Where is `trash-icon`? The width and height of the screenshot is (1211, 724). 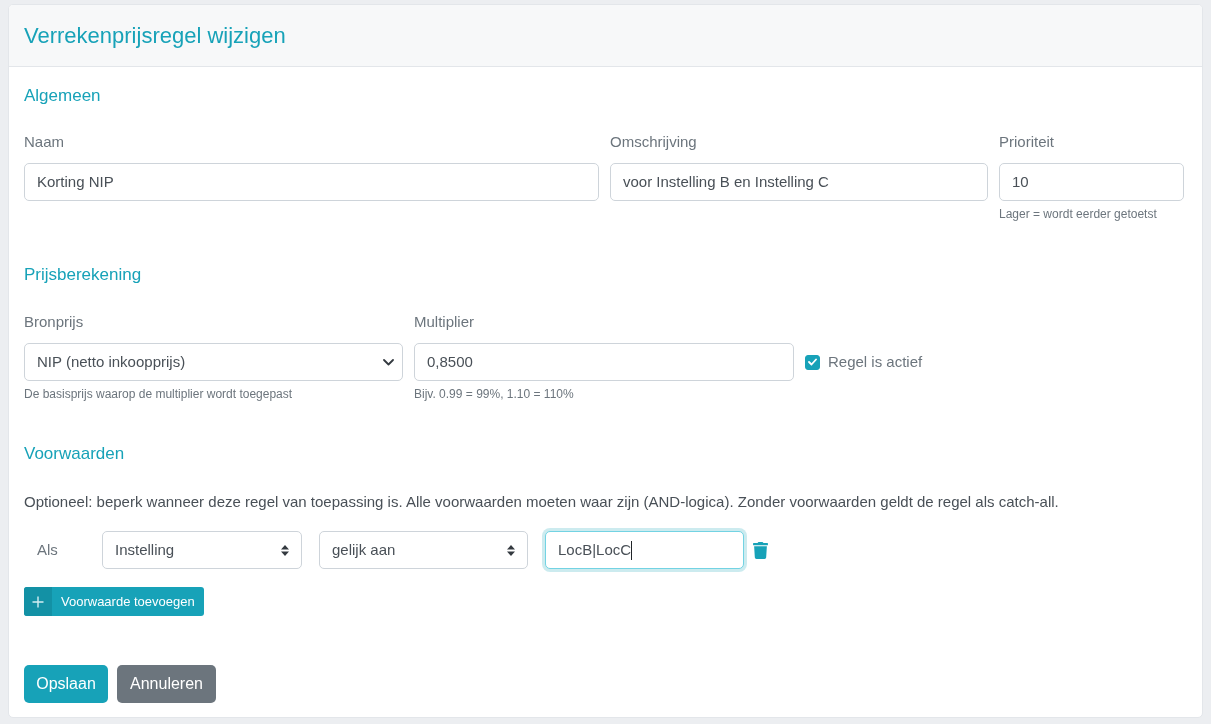 trash-icon is located at coordinates (760, 550).